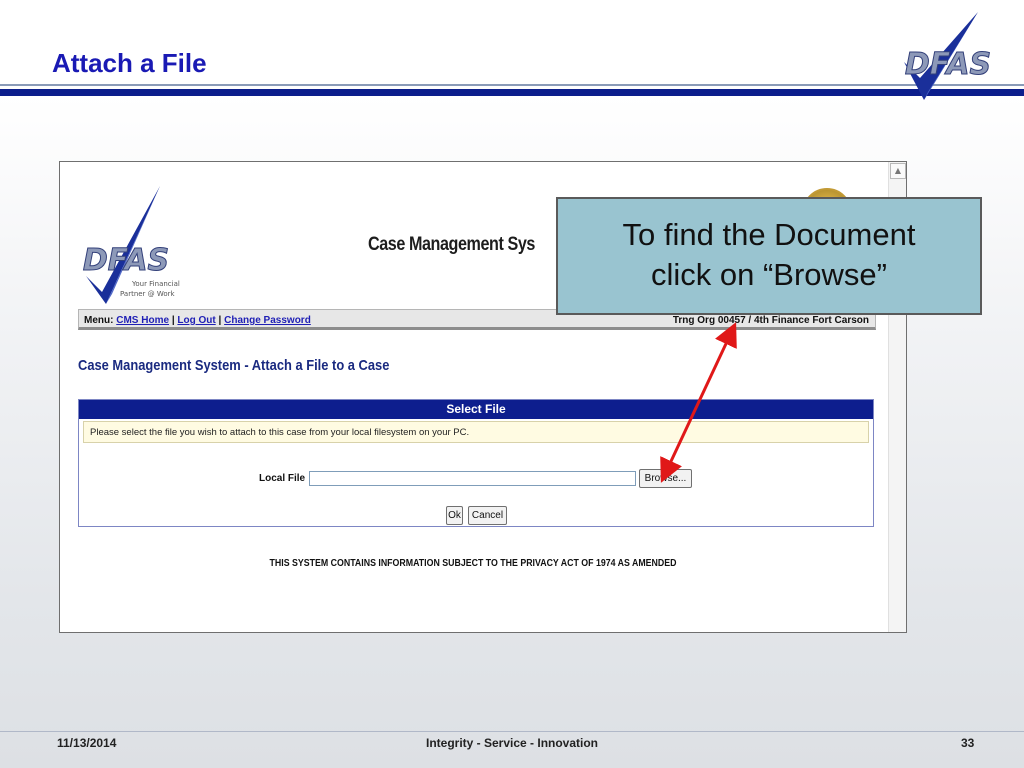 The width and height of the screenshot is (1024, 768). Describe the element at coordinates (487, 515) in the screenshot. I see `cancel-button: Cancel` at that location.